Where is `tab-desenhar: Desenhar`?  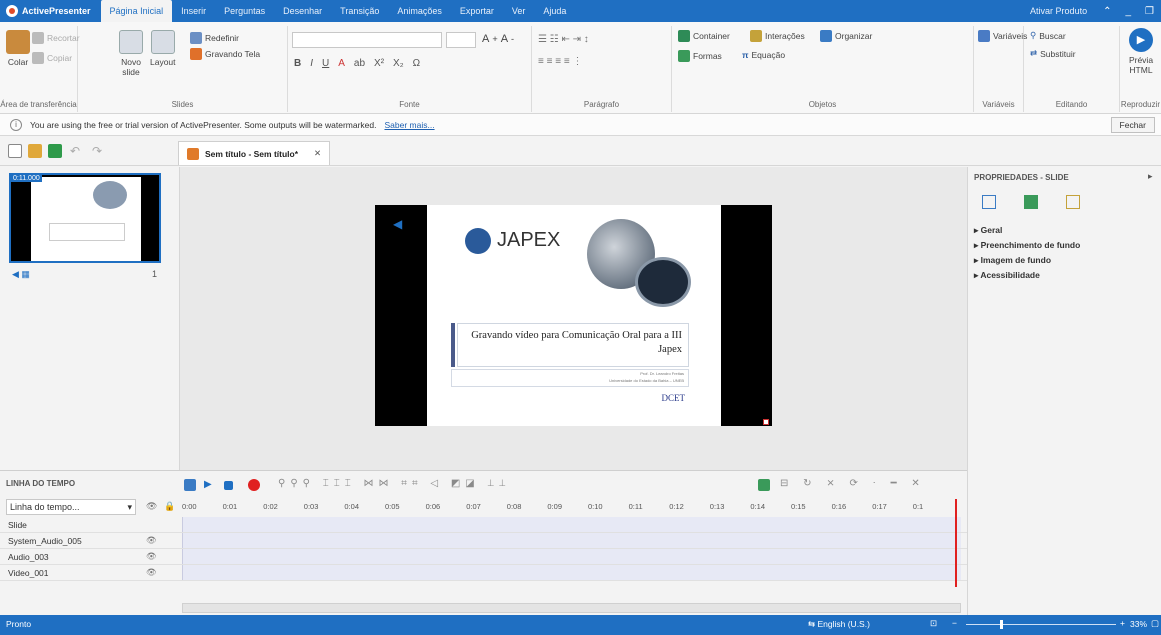 tab-desenhar: Desenhar is located at coordinates (302, 11).